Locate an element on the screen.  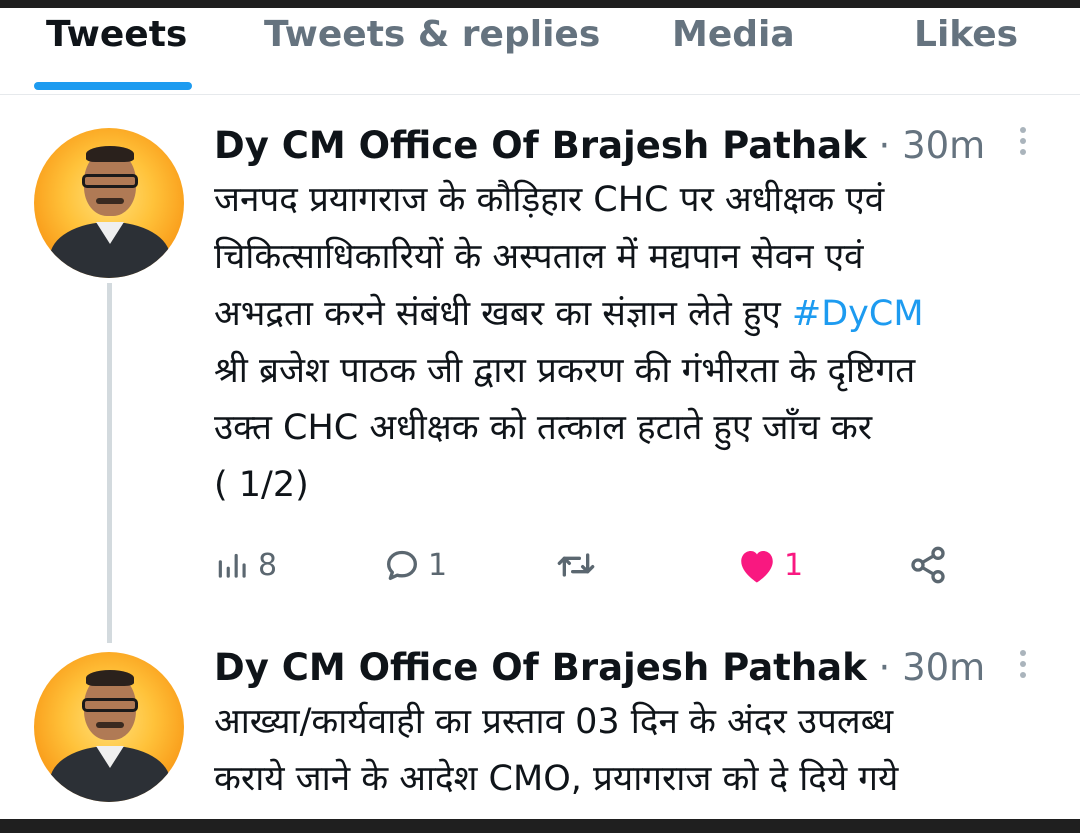
reply-count: 1 is located at coordinates (438, 565).